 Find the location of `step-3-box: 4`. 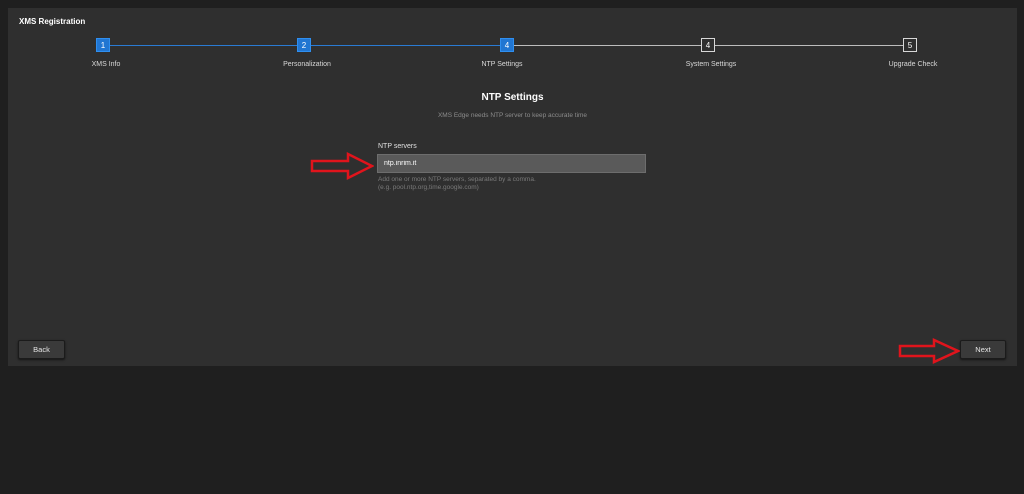

step-3-box: 4 is located at coordinates (507, 45).